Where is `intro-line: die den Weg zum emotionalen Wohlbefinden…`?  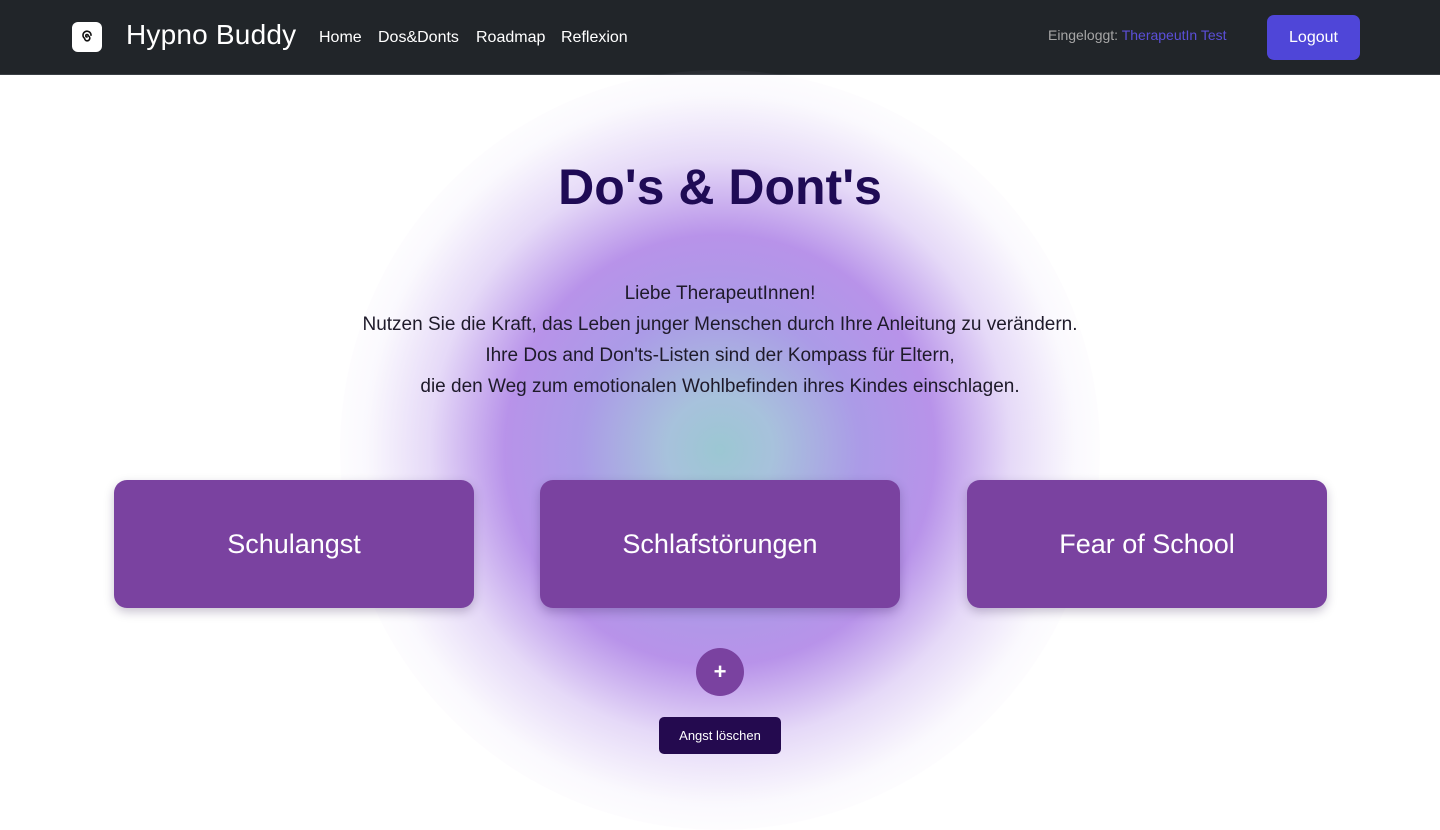 intro-line: die den Weg zum emotionalen Wohlbefinden… is located at coordinates (720, 386).